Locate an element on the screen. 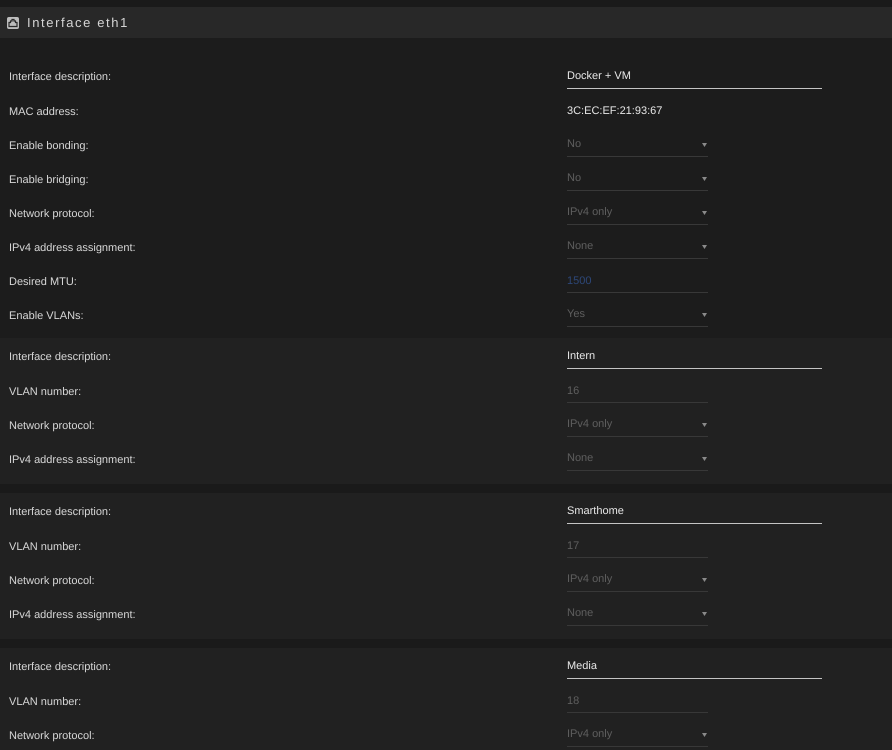 The image size is (892, 750). field-label: Enable VLANs: is located at coordinates (46, 316).